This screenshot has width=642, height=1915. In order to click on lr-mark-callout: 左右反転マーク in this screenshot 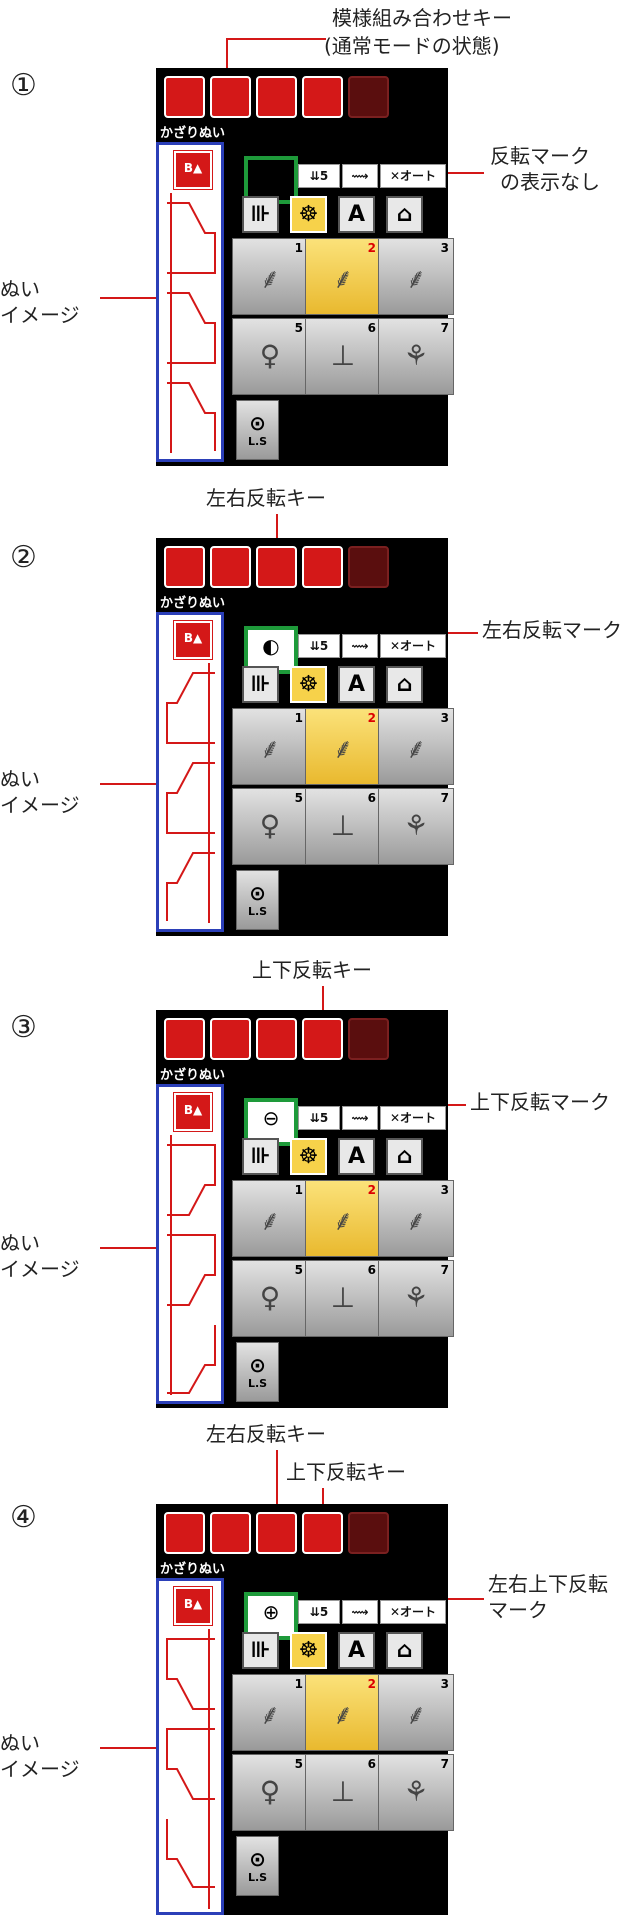, I will do `click(552, 630)`.